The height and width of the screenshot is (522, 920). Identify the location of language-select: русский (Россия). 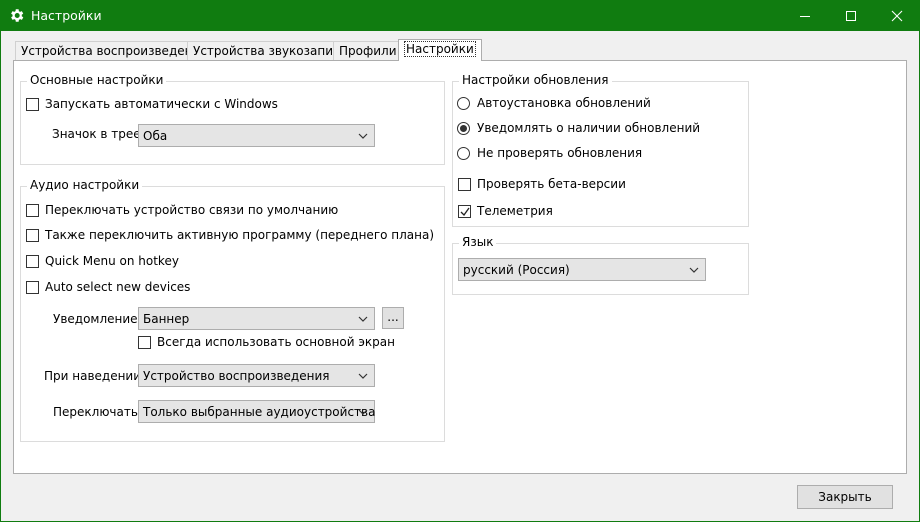
(582, 269).